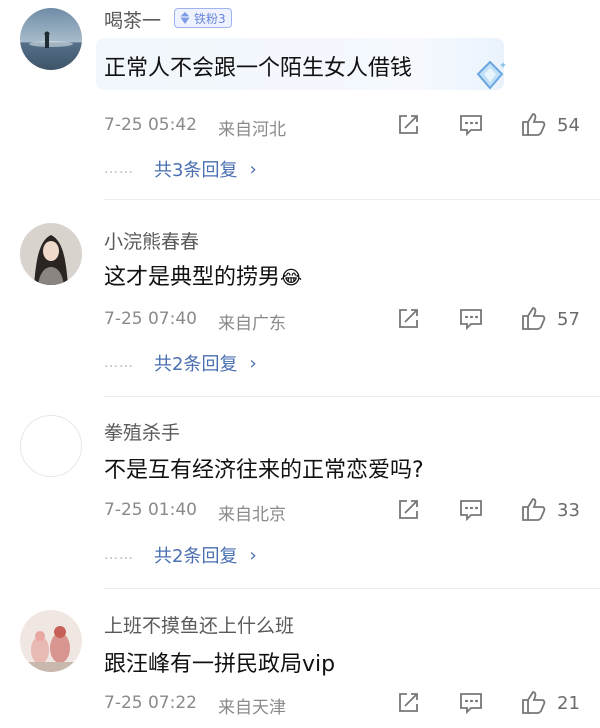 The width and height of the screenshot is (600, 728). I want to click on comment-time: 7-25 07:40, so click(150, 319).